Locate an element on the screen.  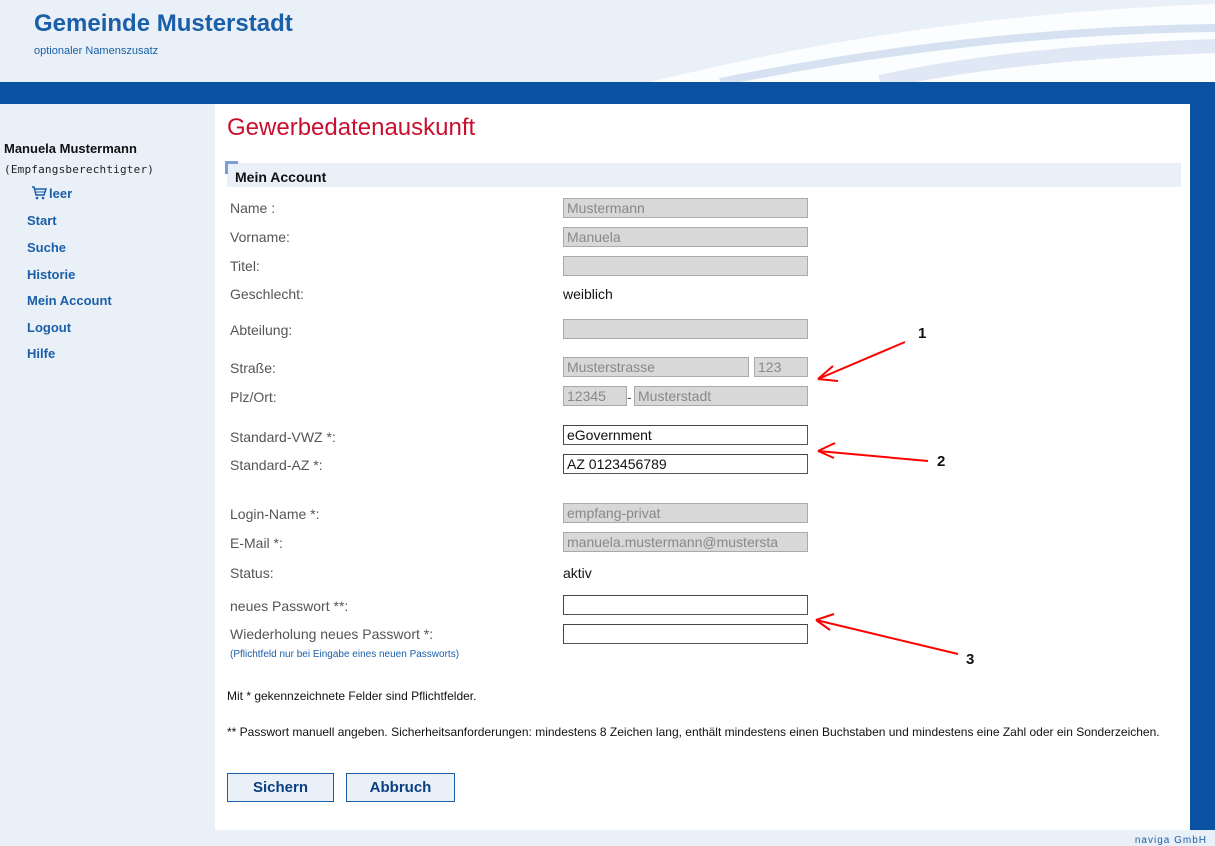
vorname-label: Vorname: is located at coordinates (260, 237).